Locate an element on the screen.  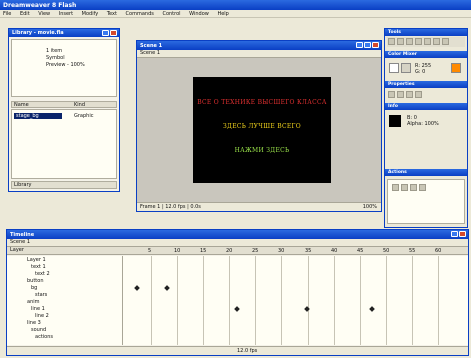
format-icon is located at coordinates (422, 187).